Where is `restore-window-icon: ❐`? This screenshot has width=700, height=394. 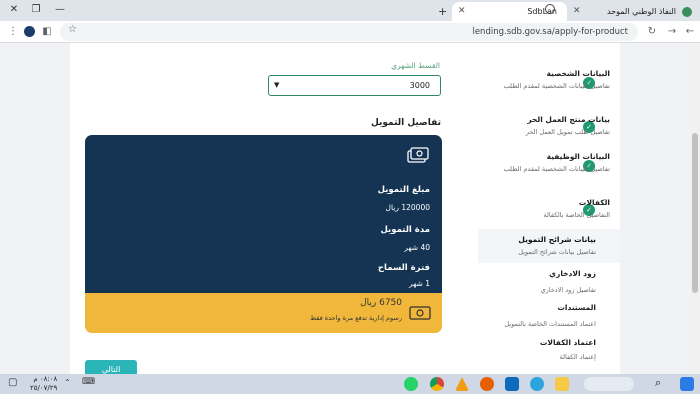 restore-window-icon: ❐ is located at coordinates (36, 10).